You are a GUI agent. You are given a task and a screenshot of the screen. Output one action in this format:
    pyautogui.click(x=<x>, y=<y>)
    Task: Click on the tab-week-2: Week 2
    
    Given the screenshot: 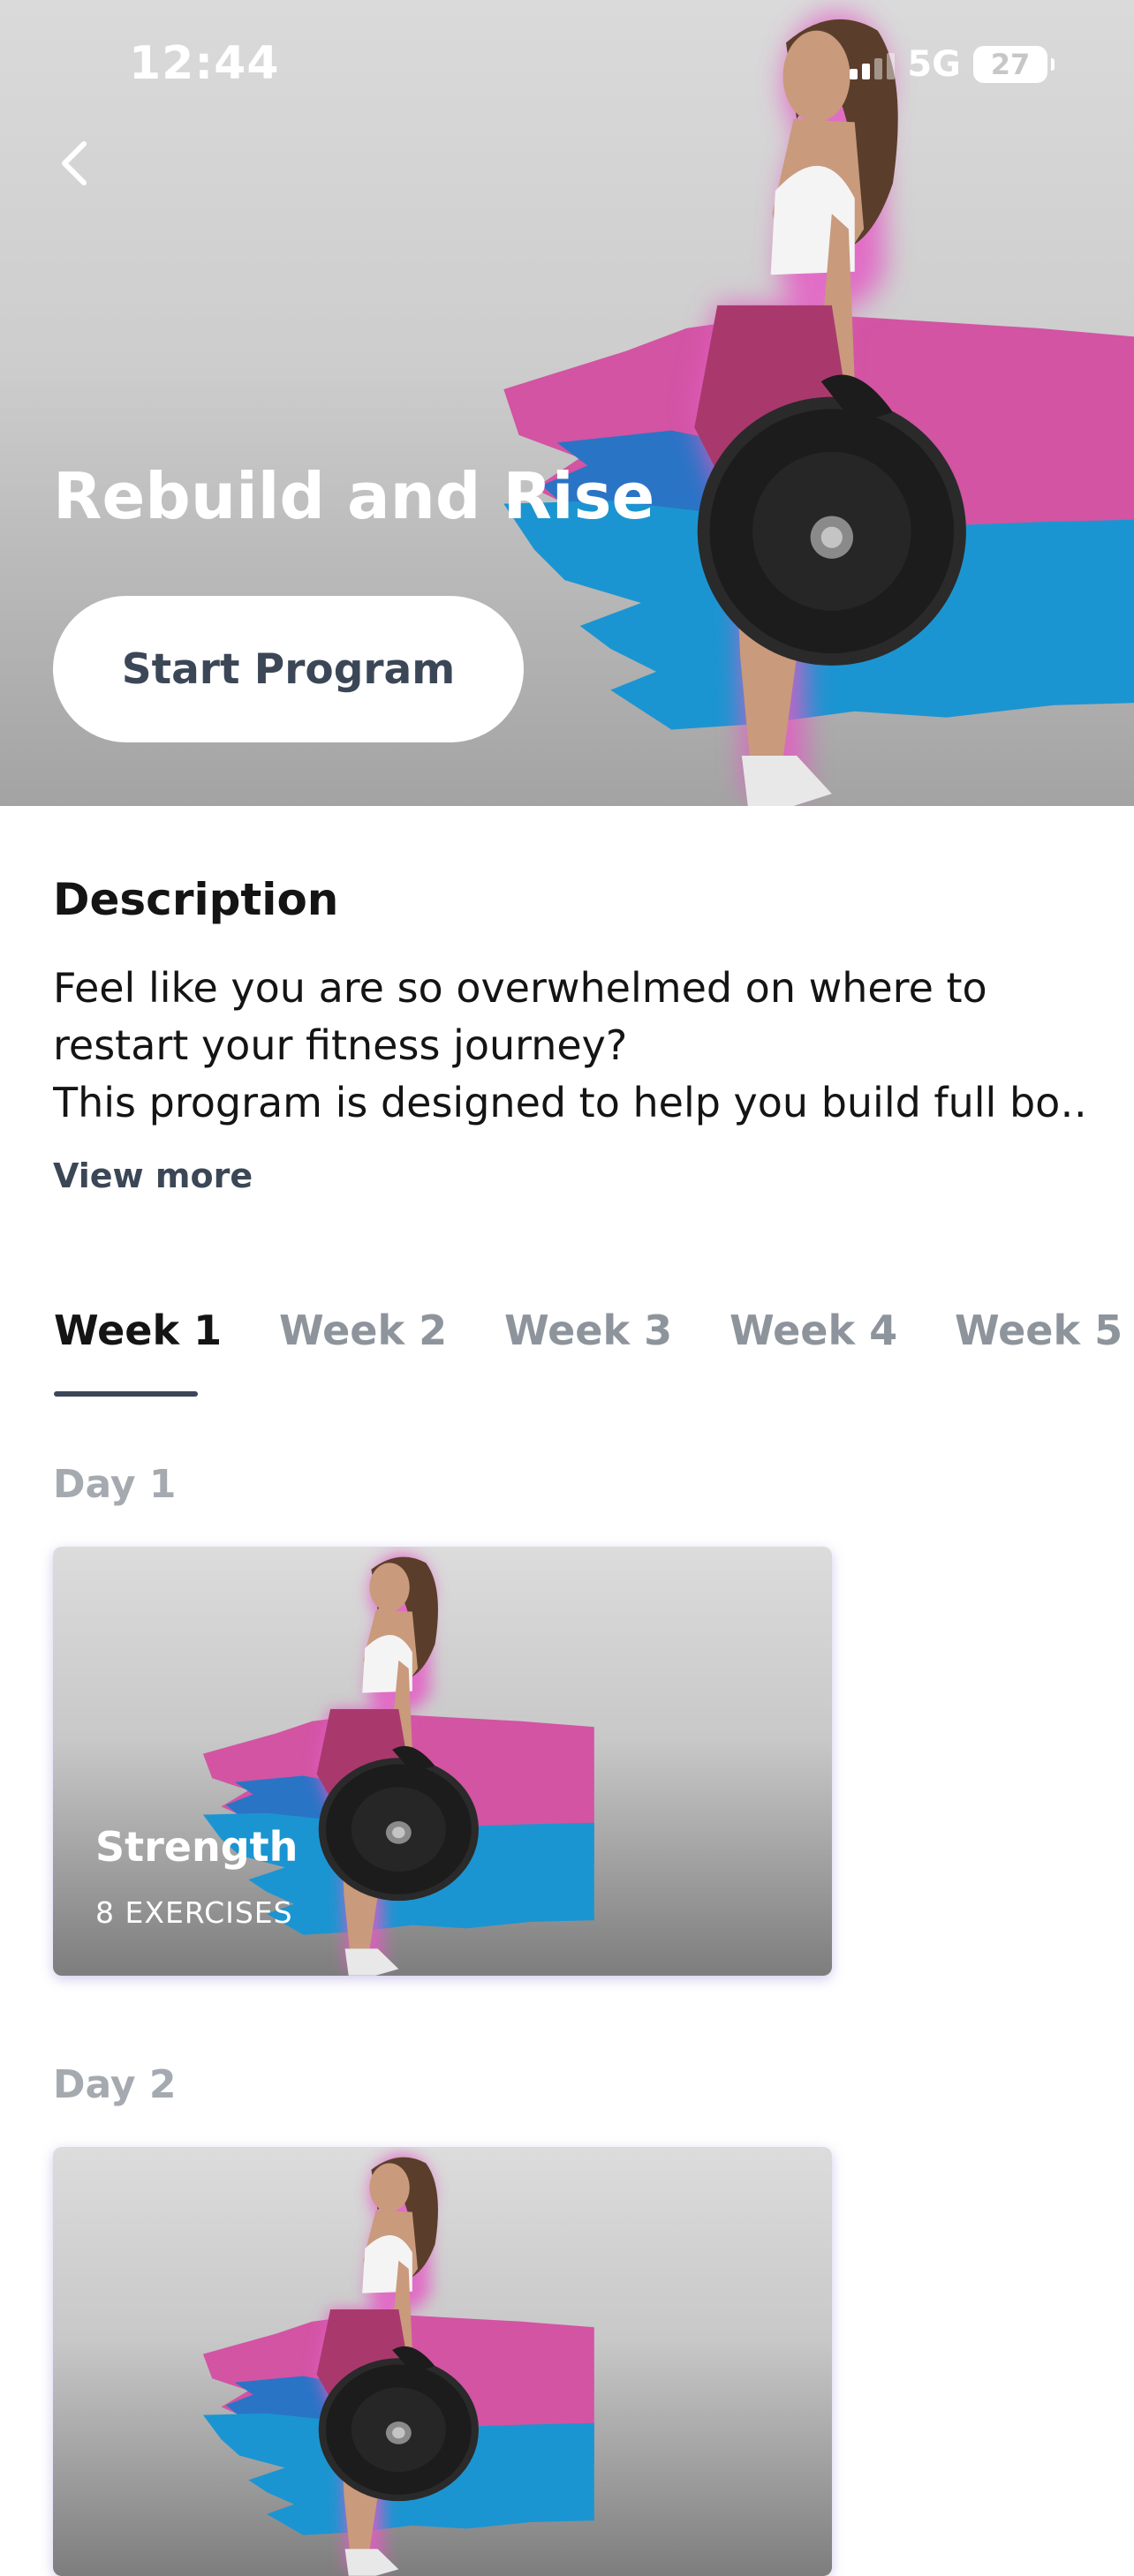 What is the action you would take?
    pyautogui.click(x=363, y=1331)
    